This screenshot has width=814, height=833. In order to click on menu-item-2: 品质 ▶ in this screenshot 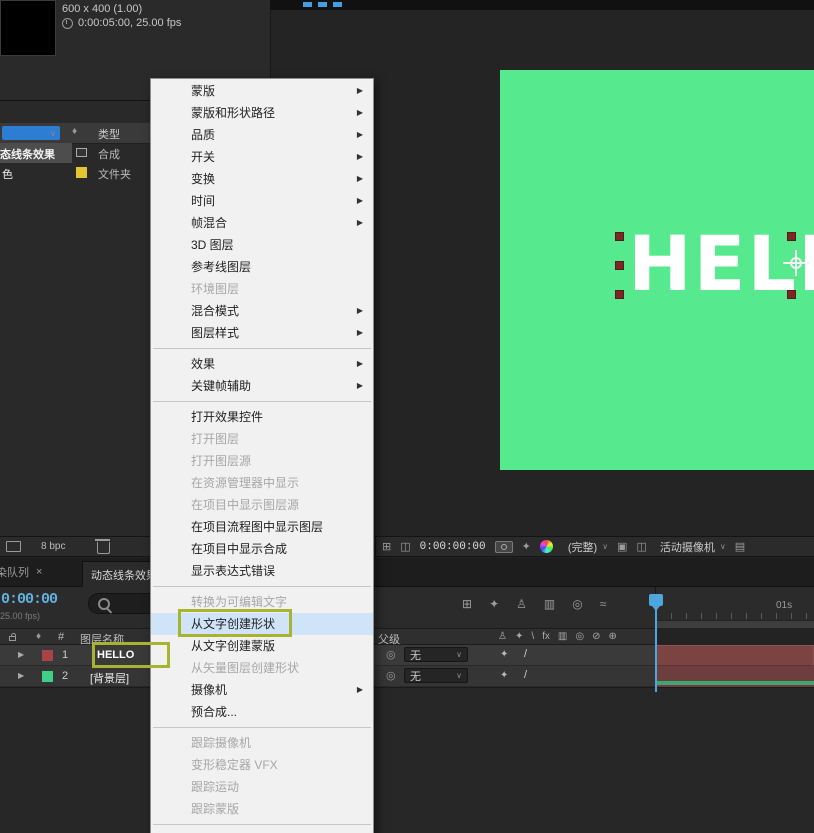, I will do `click(262, 135)`.